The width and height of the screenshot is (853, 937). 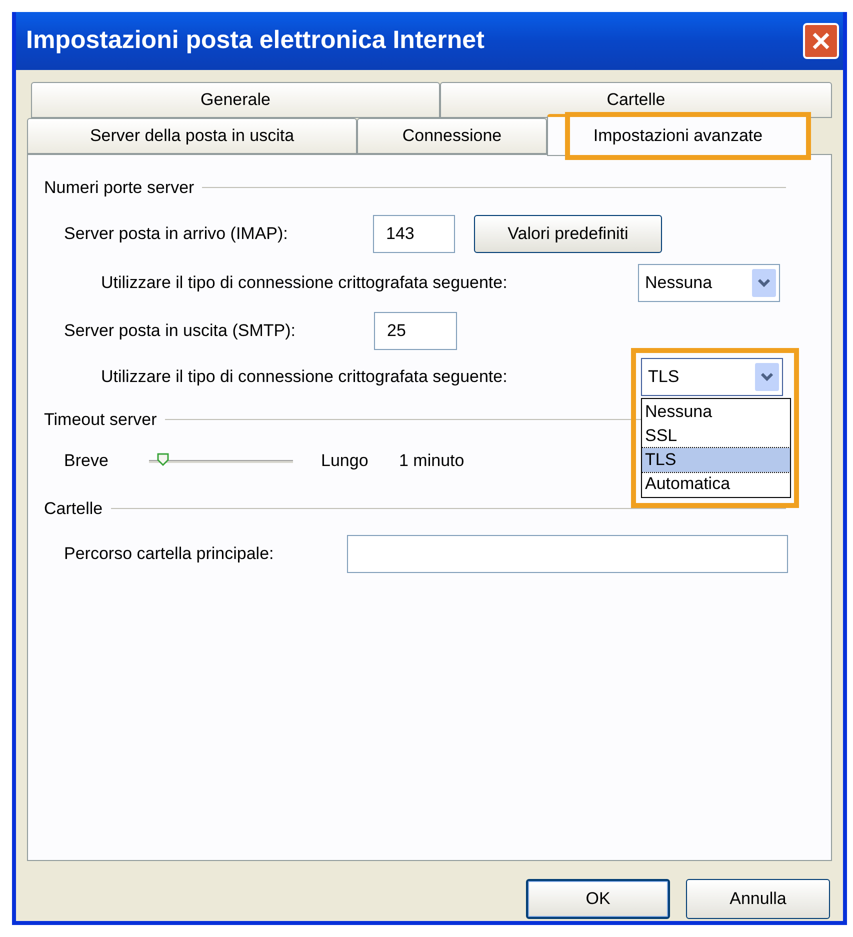 What do you see at coordinates (567, 553) in the screenshot?
I see `path-field` at bounding box center [567, 553].